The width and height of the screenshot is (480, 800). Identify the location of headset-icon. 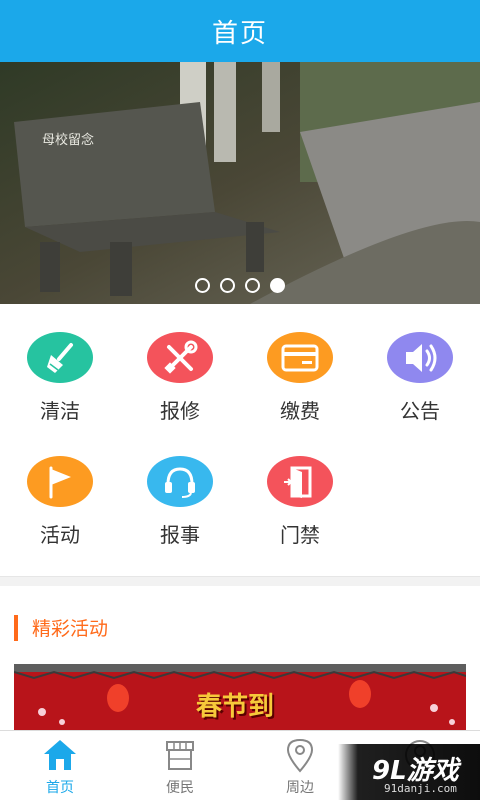
(180, 481).